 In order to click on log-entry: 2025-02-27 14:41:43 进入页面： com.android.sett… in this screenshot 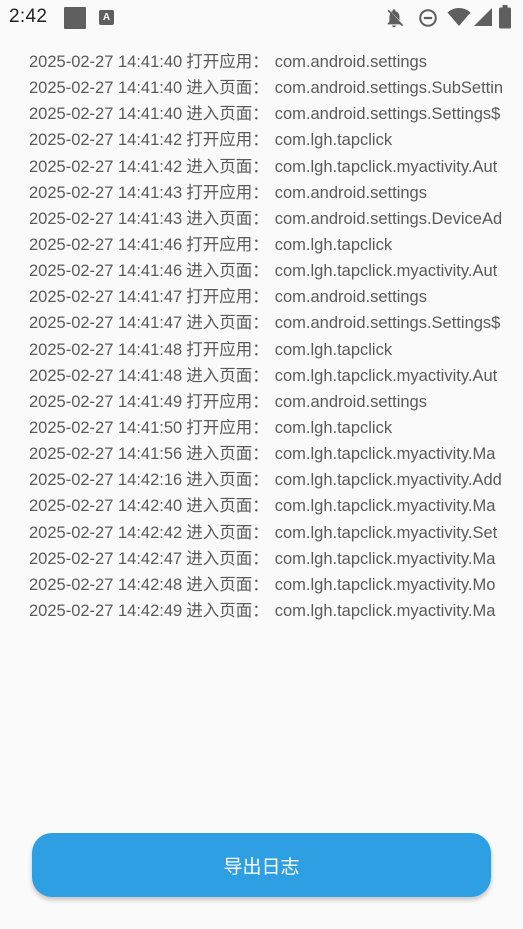, I will do `click(276, 219)`.